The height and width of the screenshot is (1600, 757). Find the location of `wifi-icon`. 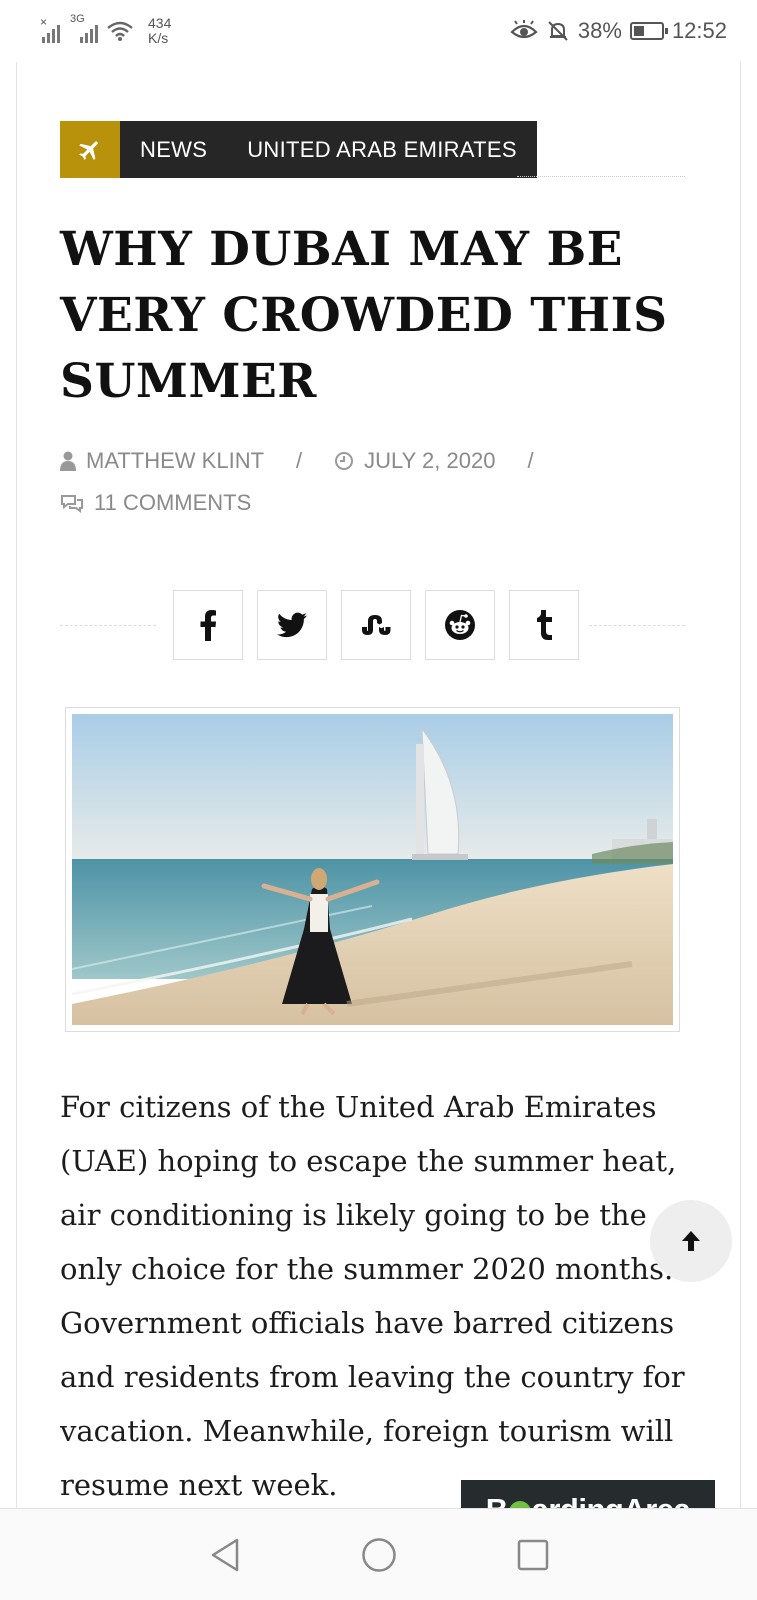

wifi-icon is located at coordinates (120, 31).